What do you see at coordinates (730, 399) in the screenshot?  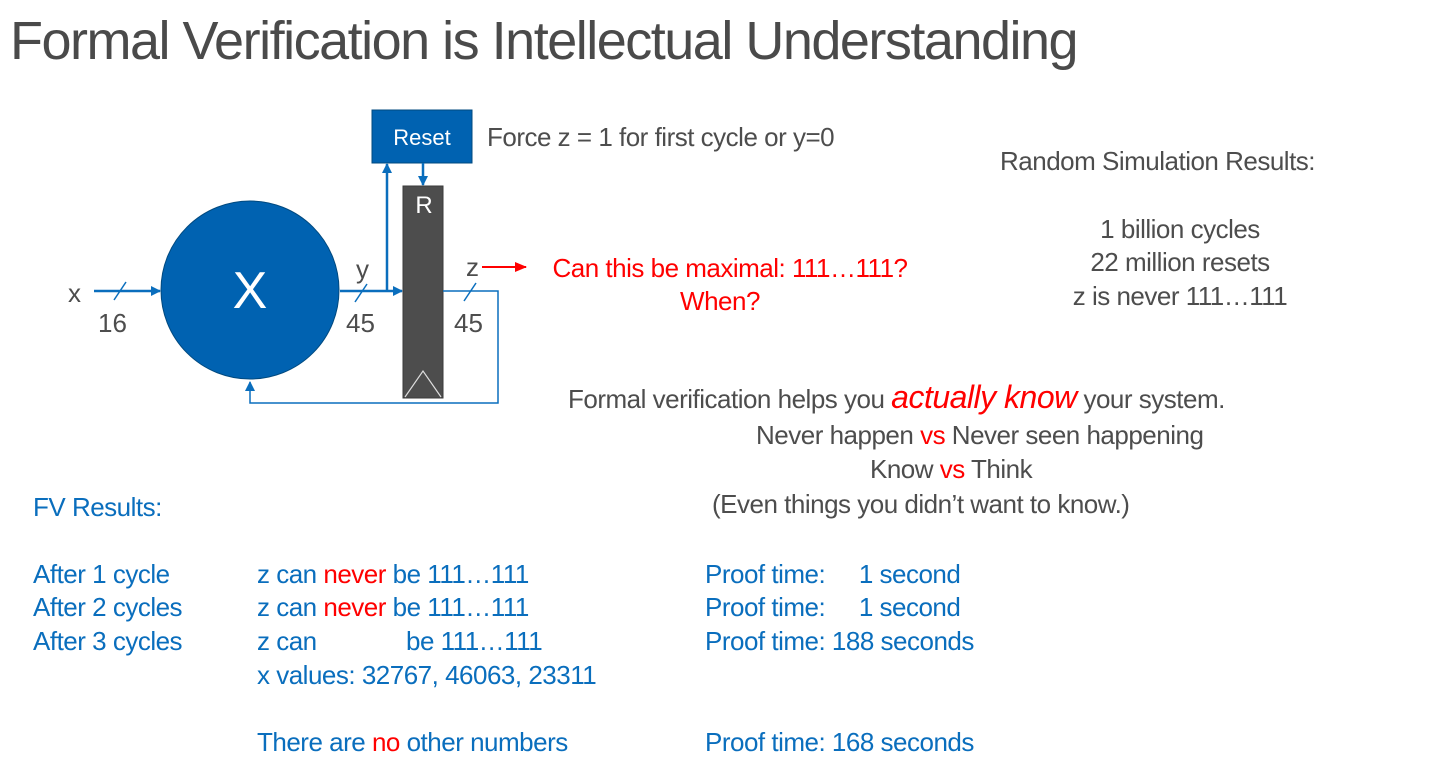 I see `takeaway-text: Formal verification helps you` at bounding box center [730, 399].